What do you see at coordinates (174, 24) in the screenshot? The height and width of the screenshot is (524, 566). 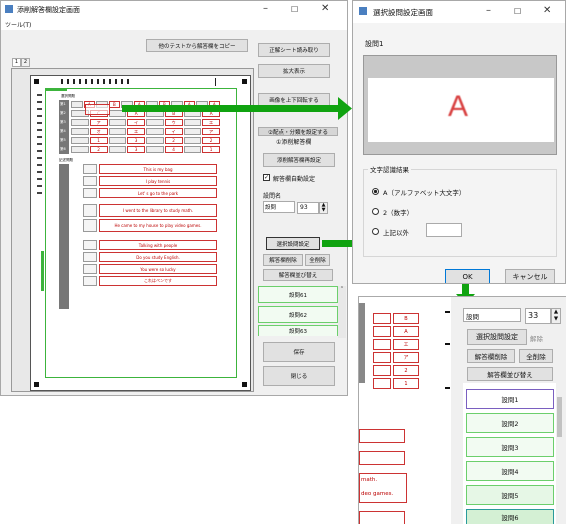 I see `menu-bar: ツール(T)` at bounding box center [174, 24].